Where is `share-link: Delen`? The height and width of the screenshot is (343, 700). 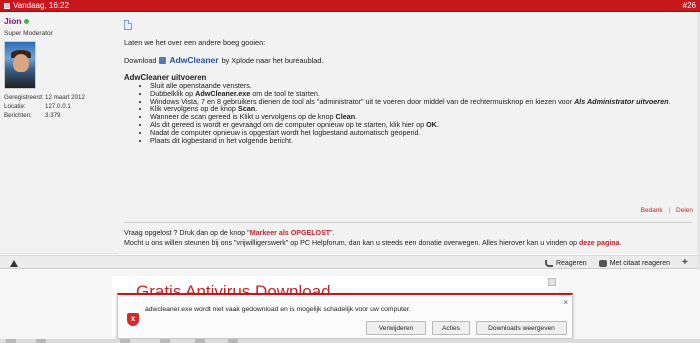 share-link: Delen is located at coordinates (684, 210).